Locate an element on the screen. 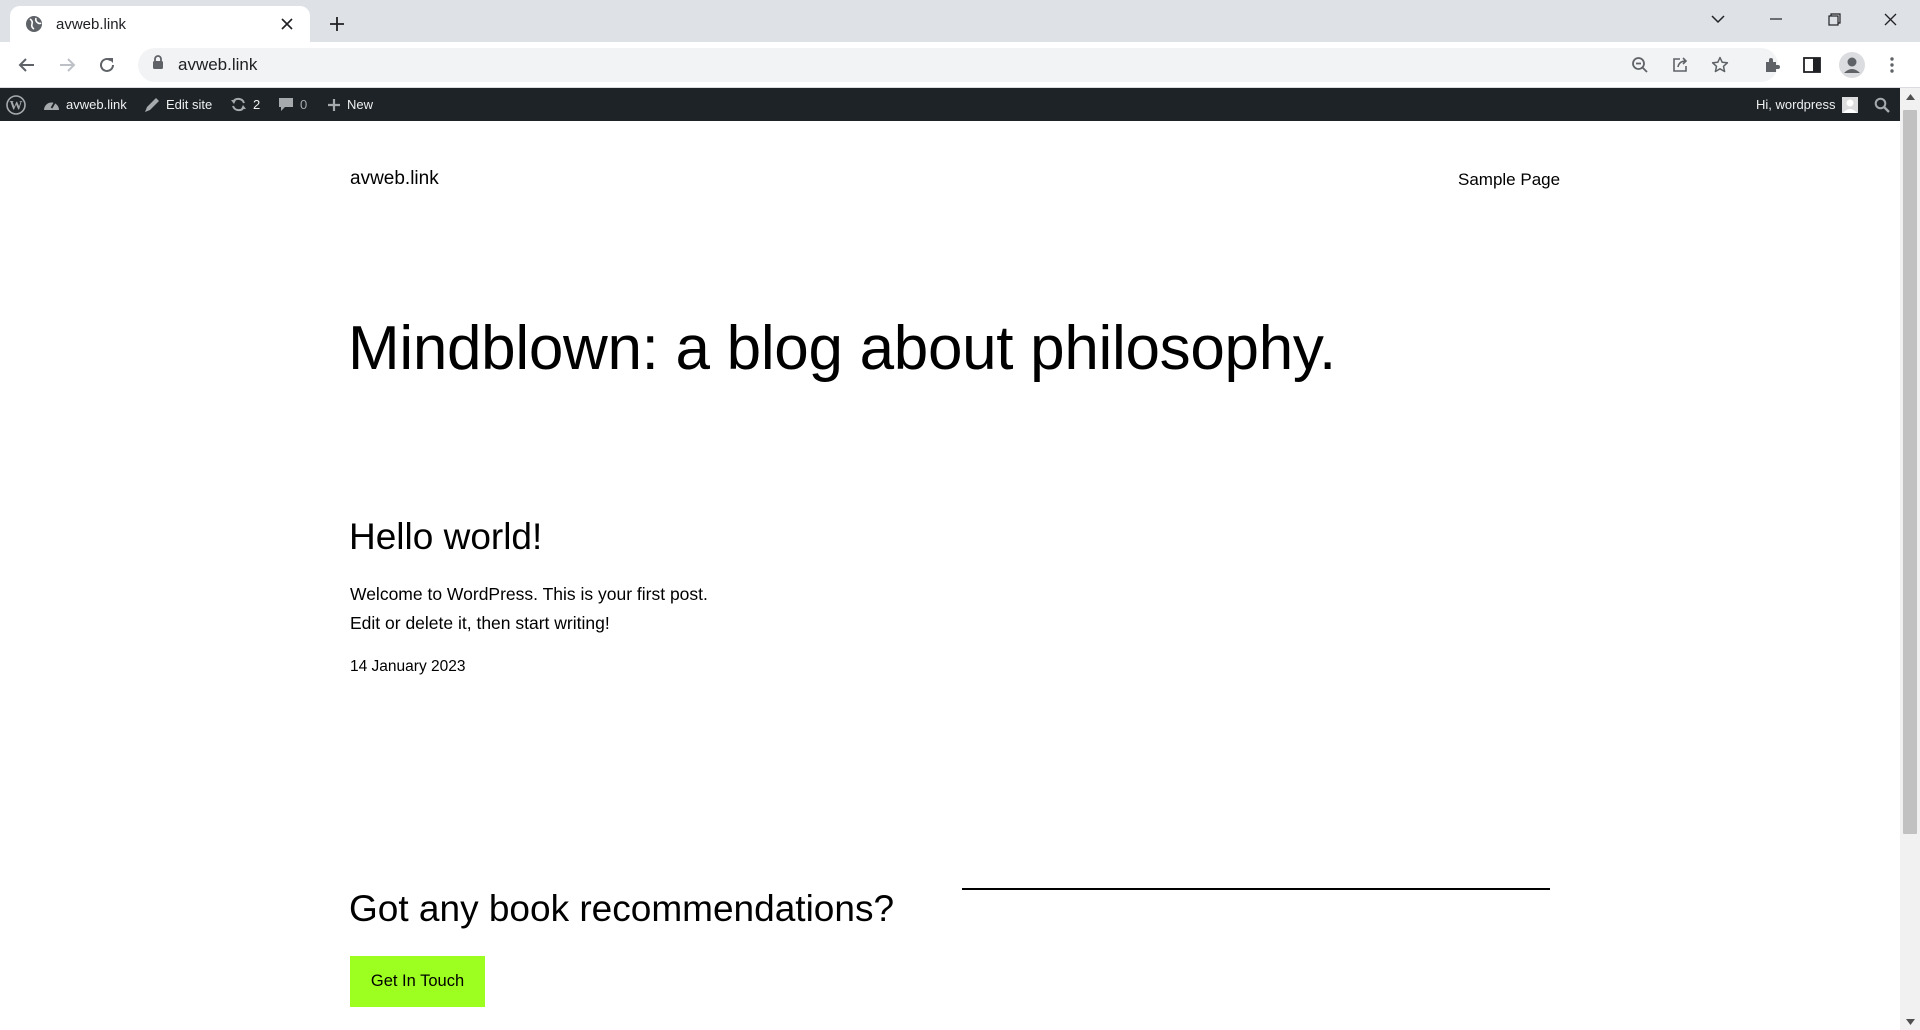 This screenshot has height=1030, width=1920. extensions-icon is located at coordinates (1772, 65).